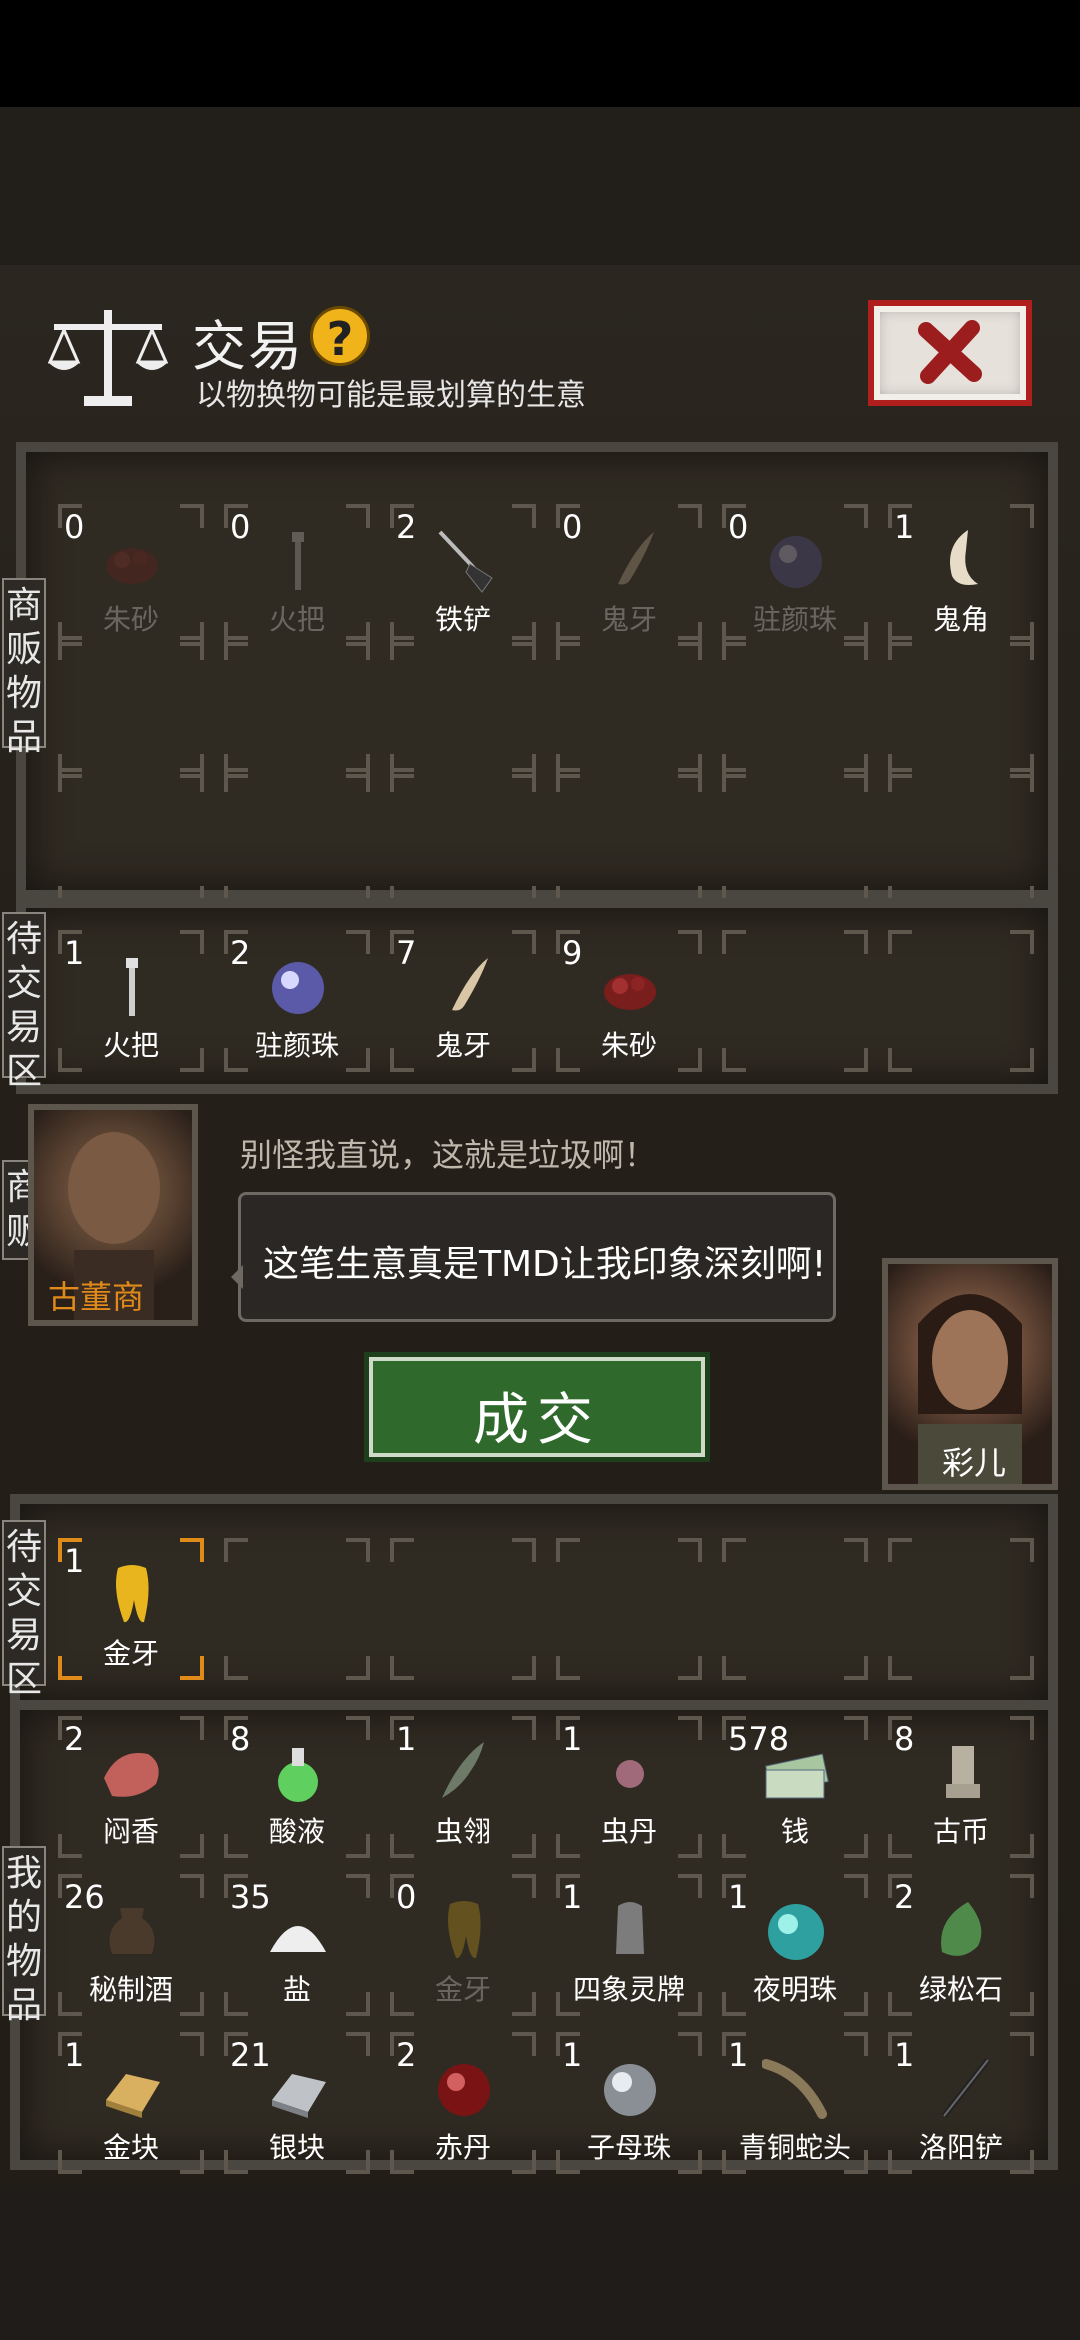 The width and height of the screenshot is (1080, 2340). What do you see at coordinates (297, 575) in the screenshot?
I see `merchant-goods-slot: 0 火把` at bounding box center [297, 575].